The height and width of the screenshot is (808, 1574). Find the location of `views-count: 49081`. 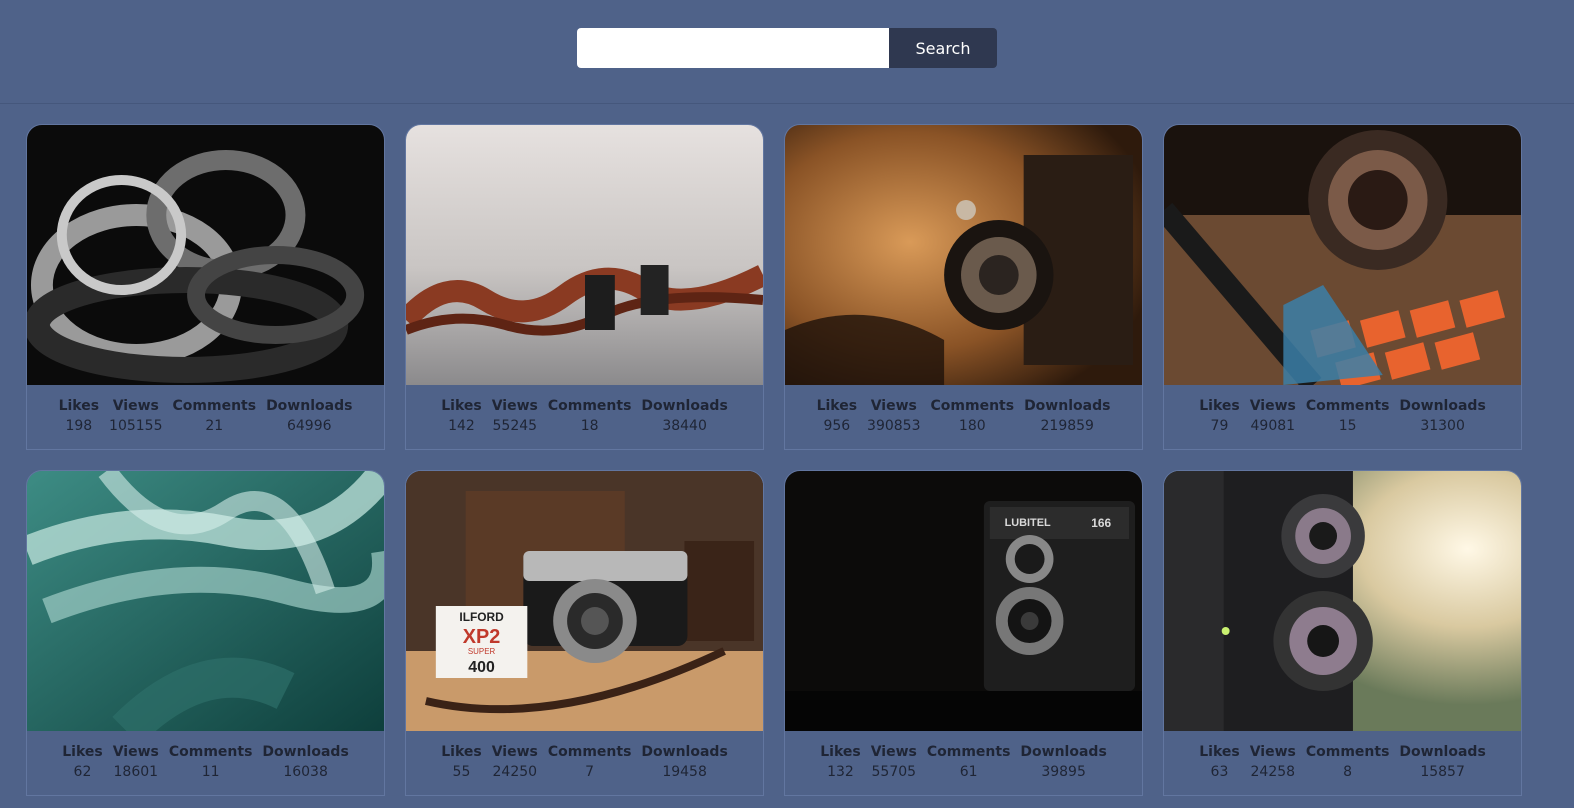

views-count: 49081 is located at coordinates (1273, 426).